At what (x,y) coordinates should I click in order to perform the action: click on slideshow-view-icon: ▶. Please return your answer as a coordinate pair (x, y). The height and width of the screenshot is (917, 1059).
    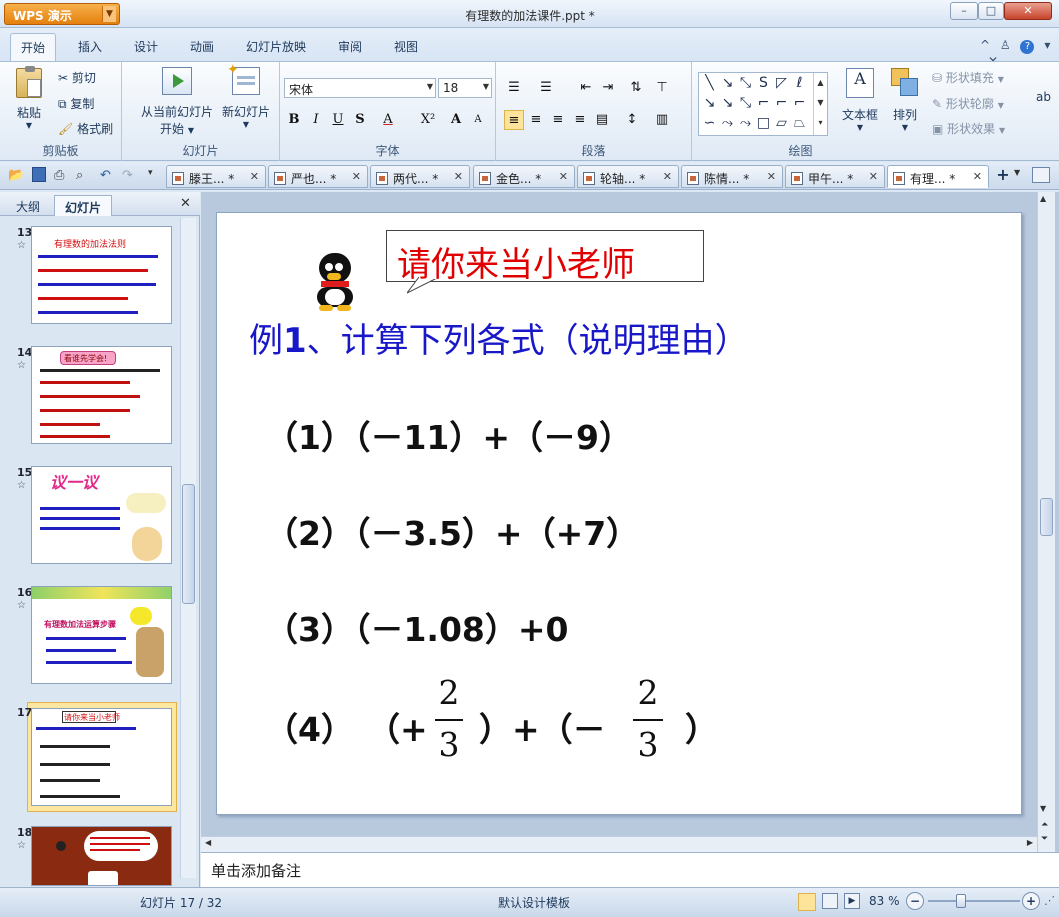
    Looking at the image, I should click on (852, 901).